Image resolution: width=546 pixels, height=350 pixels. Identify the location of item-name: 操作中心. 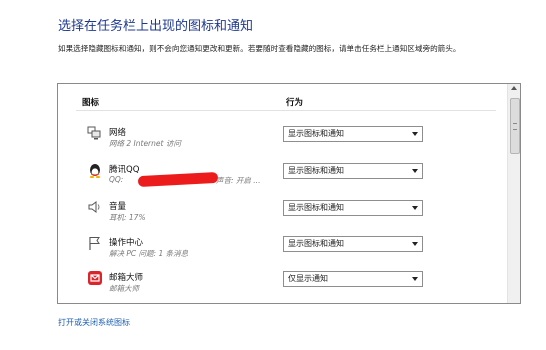
(126, 243).